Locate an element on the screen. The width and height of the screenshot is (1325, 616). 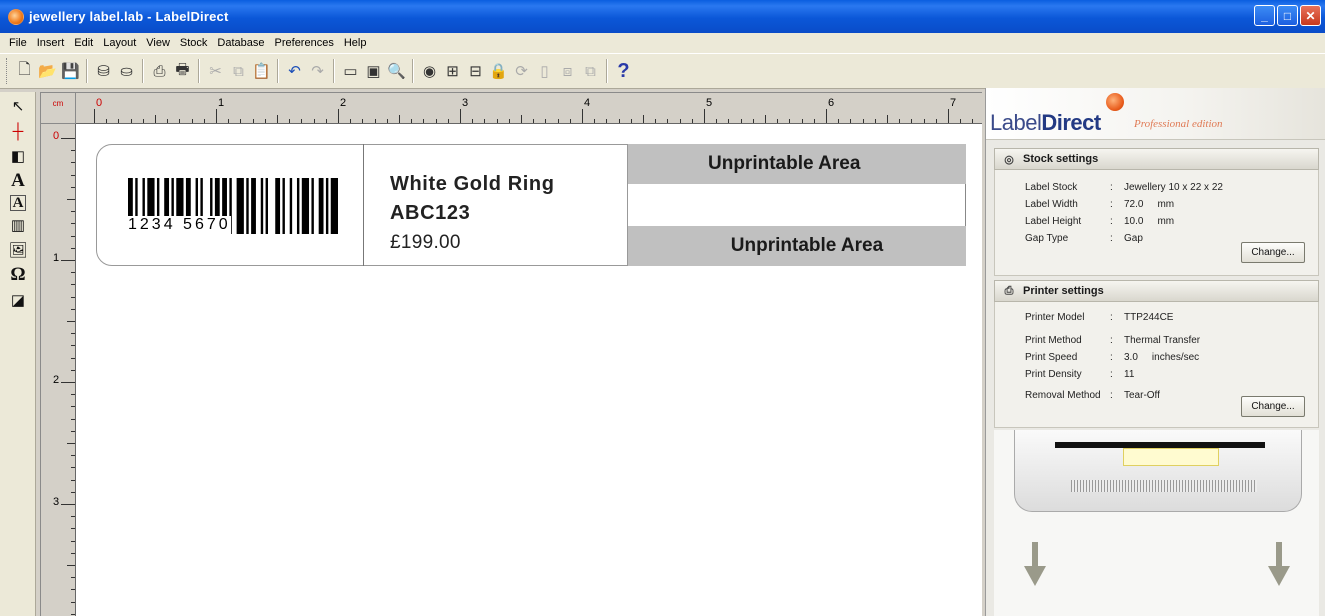
label-text-block: White Gold Ring ABC123 £199.00 is located at coordinates (472, 213).